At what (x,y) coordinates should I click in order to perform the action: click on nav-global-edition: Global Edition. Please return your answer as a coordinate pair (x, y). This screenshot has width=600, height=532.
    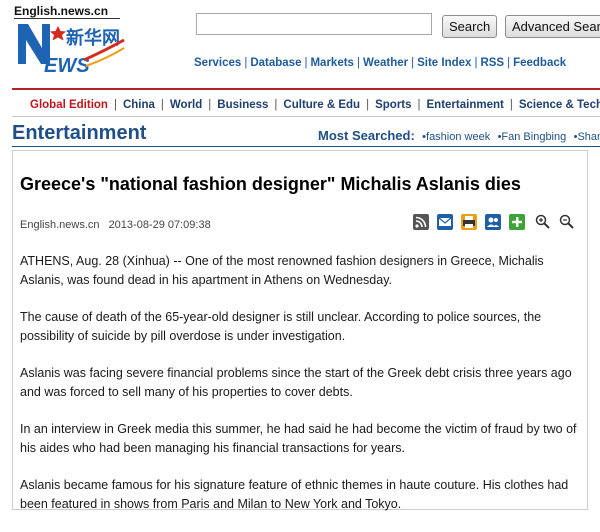
    Looking at the image, I should click on (69, 105).